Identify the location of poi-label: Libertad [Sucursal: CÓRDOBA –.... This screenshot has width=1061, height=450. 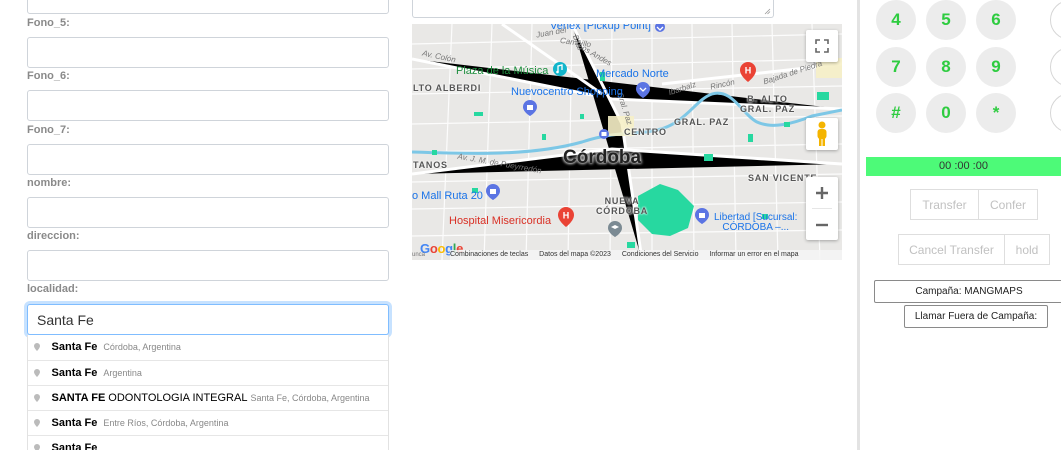
(755, 223).